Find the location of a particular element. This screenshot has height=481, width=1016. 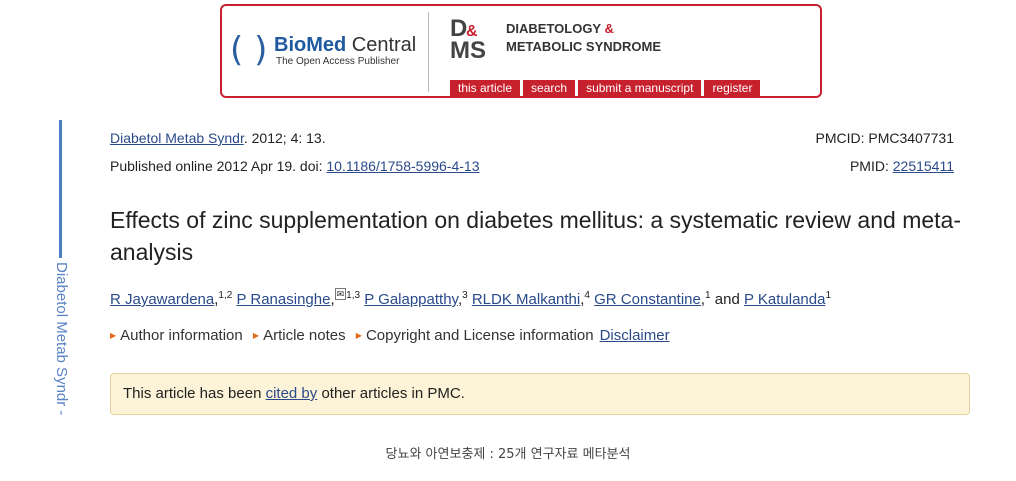

and-text: and is located at coordinates (727, 299).